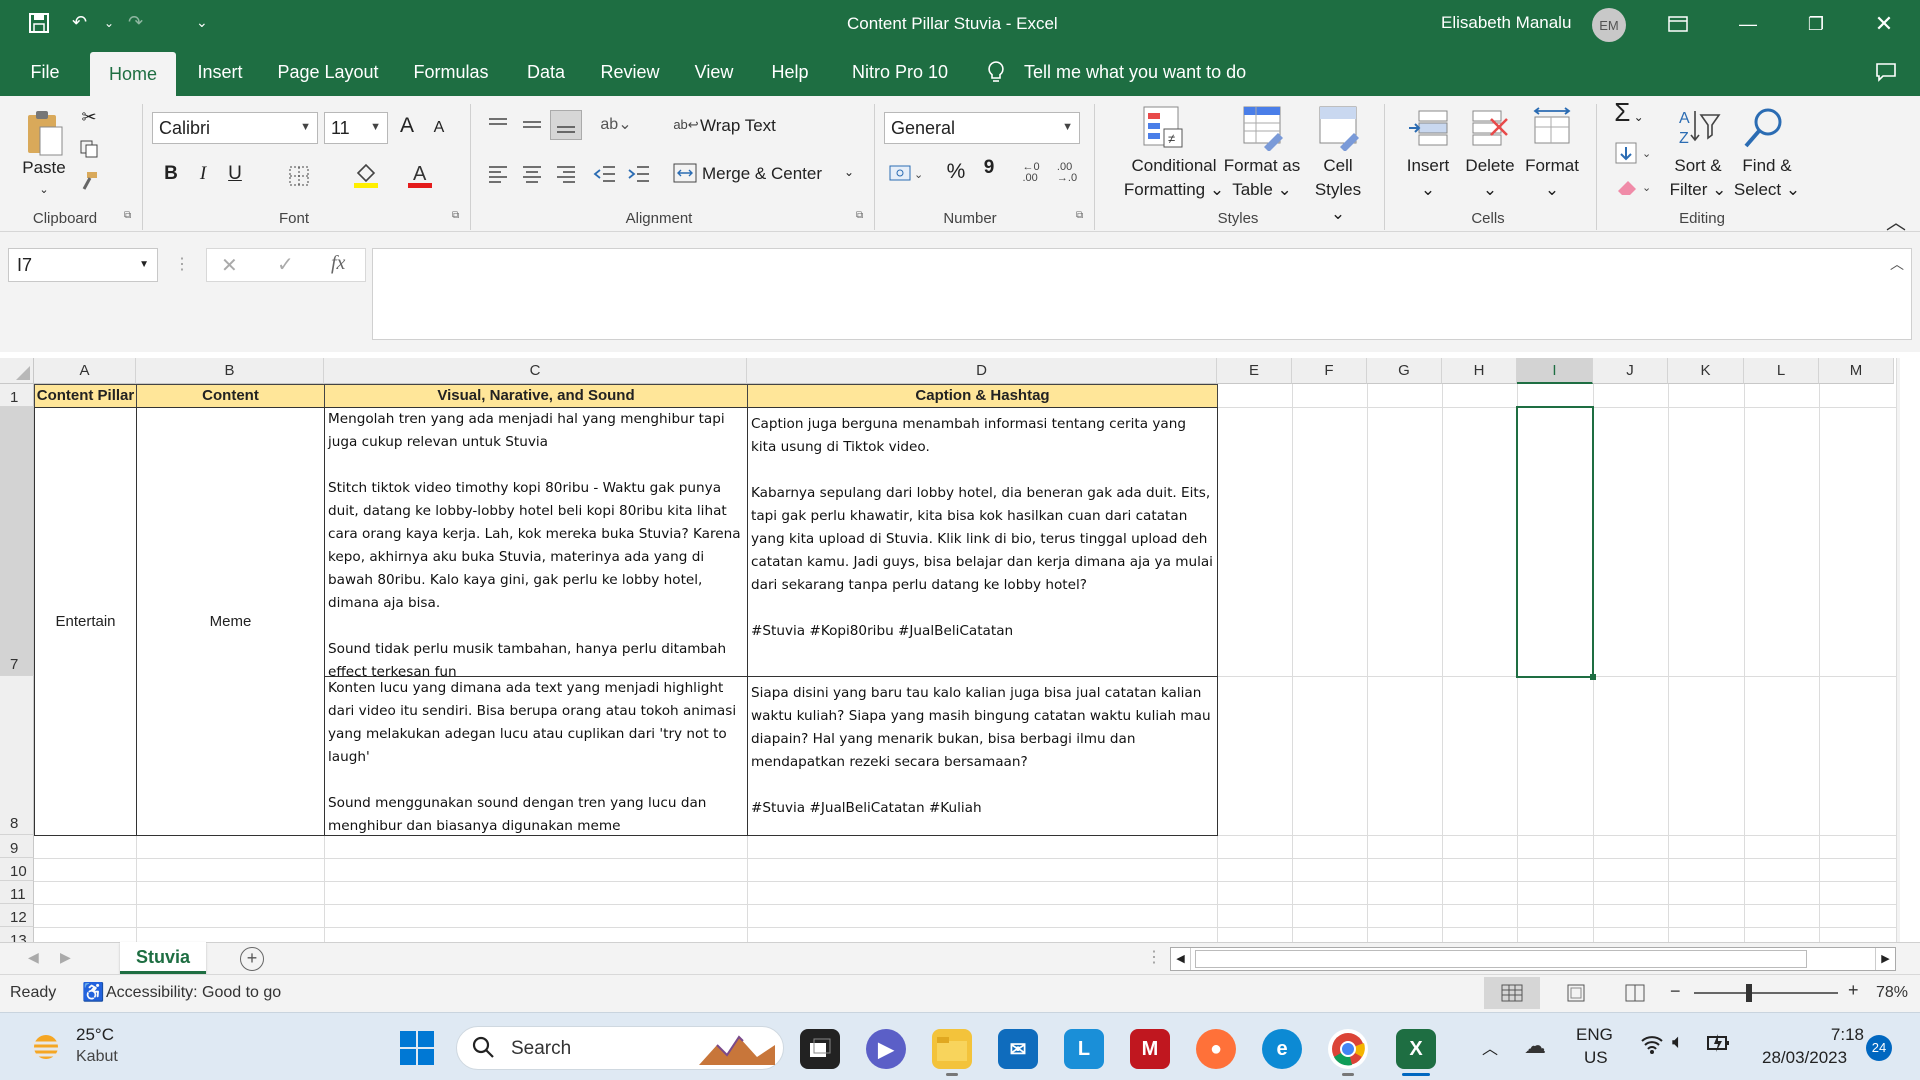 The image size is (1920, 1080). Describe the element at coordinates (109, 28) in the screenshot. I see `undo-dropdown-icon: ⌄` at that location.